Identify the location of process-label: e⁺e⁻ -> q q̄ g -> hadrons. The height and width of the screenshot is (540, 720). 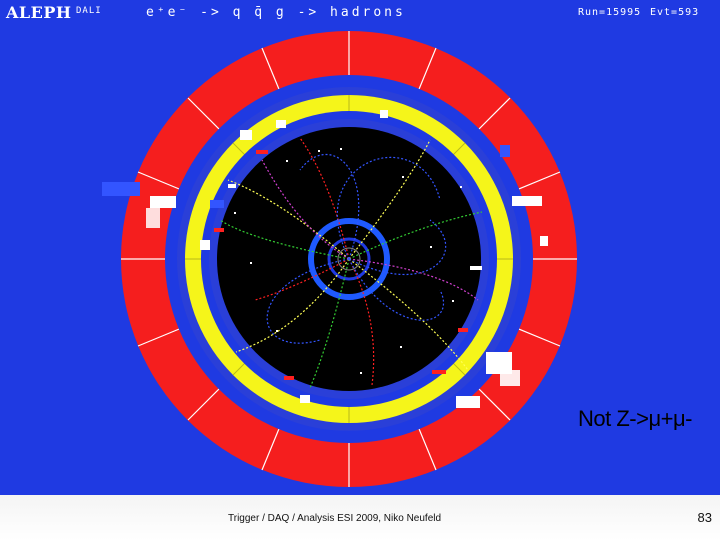
(276, 12).